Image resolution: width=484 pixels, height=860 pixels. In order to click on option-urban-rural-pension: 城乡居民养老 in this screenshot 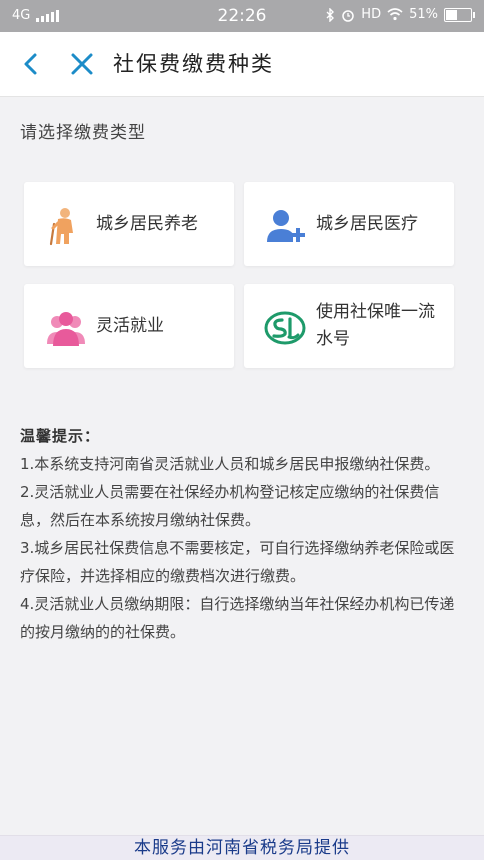, I will do `click(129, 224)`.